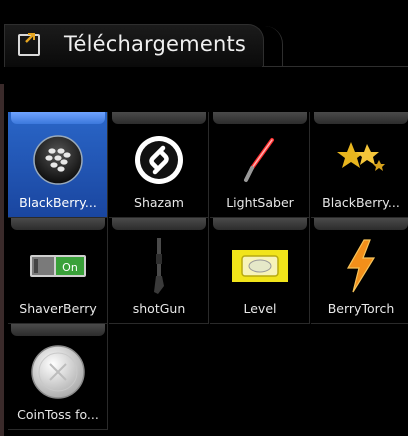 This screenshot has height=436, width=408. Describe the element at coordinates (361, 160) in the screenshot. I see `blackberry-stars-icon` at that location.